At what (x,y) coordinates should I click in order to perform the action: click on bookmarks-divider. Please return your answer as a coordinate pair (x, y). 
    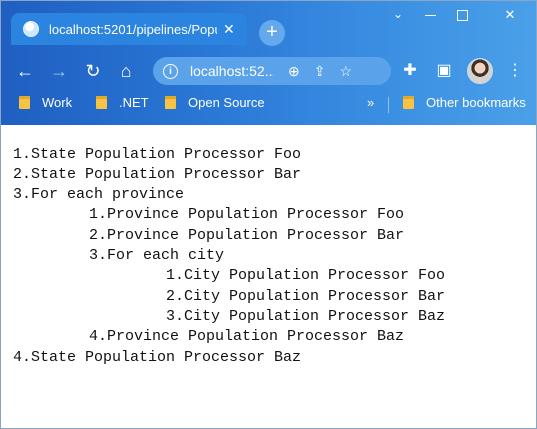
    Looking at the image, I should click on (388, 105).